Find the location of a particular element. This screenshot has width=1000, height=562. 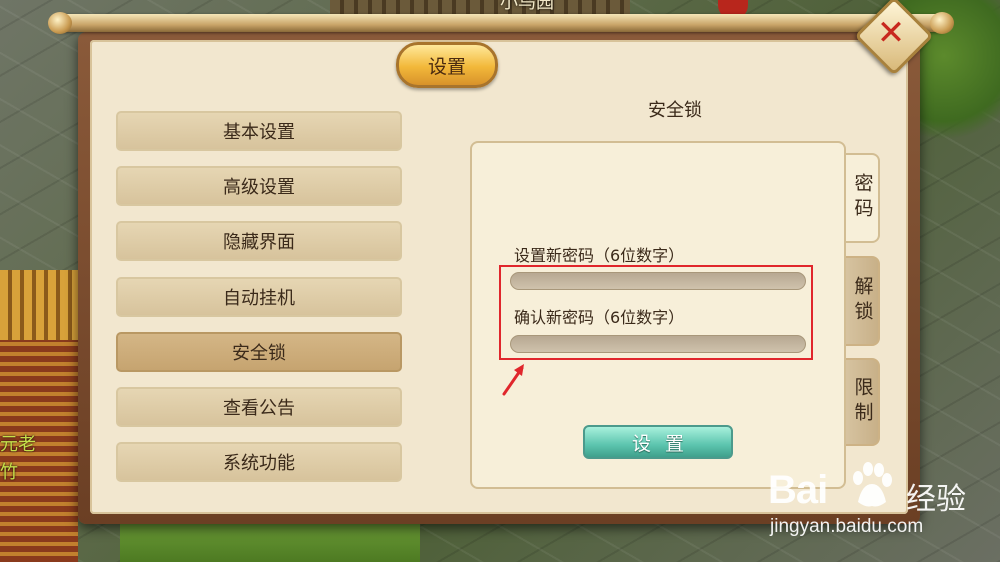

tab-unlock: 解锁 is located at coordinates (863, 301).